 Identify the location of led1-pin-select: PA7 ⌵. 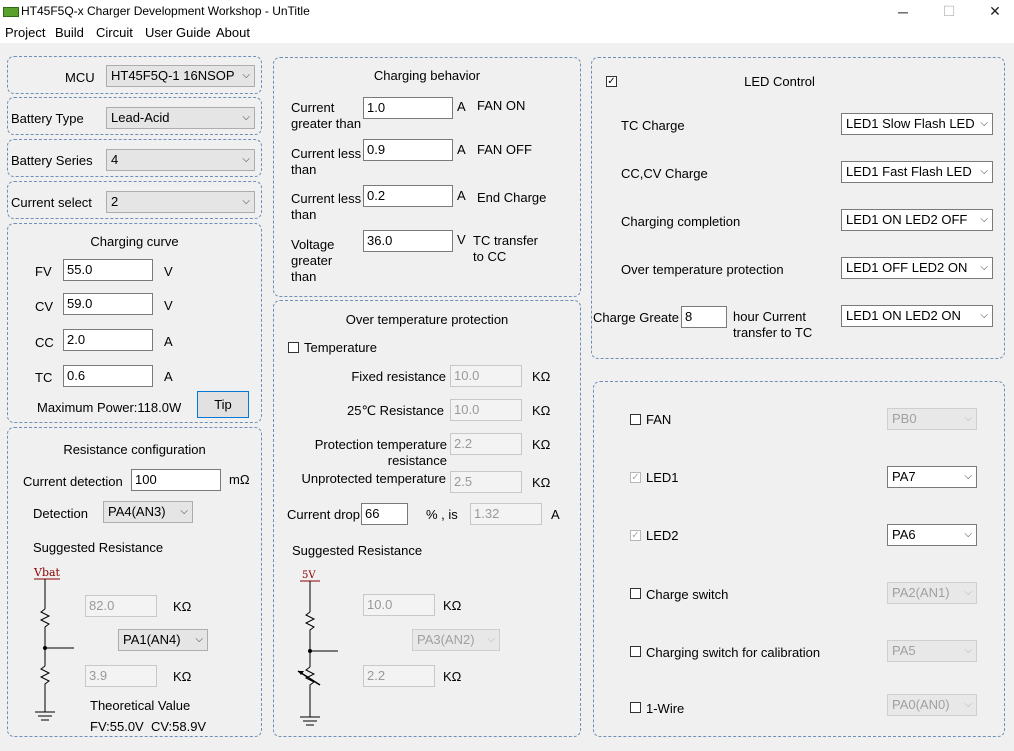
(932, 477).